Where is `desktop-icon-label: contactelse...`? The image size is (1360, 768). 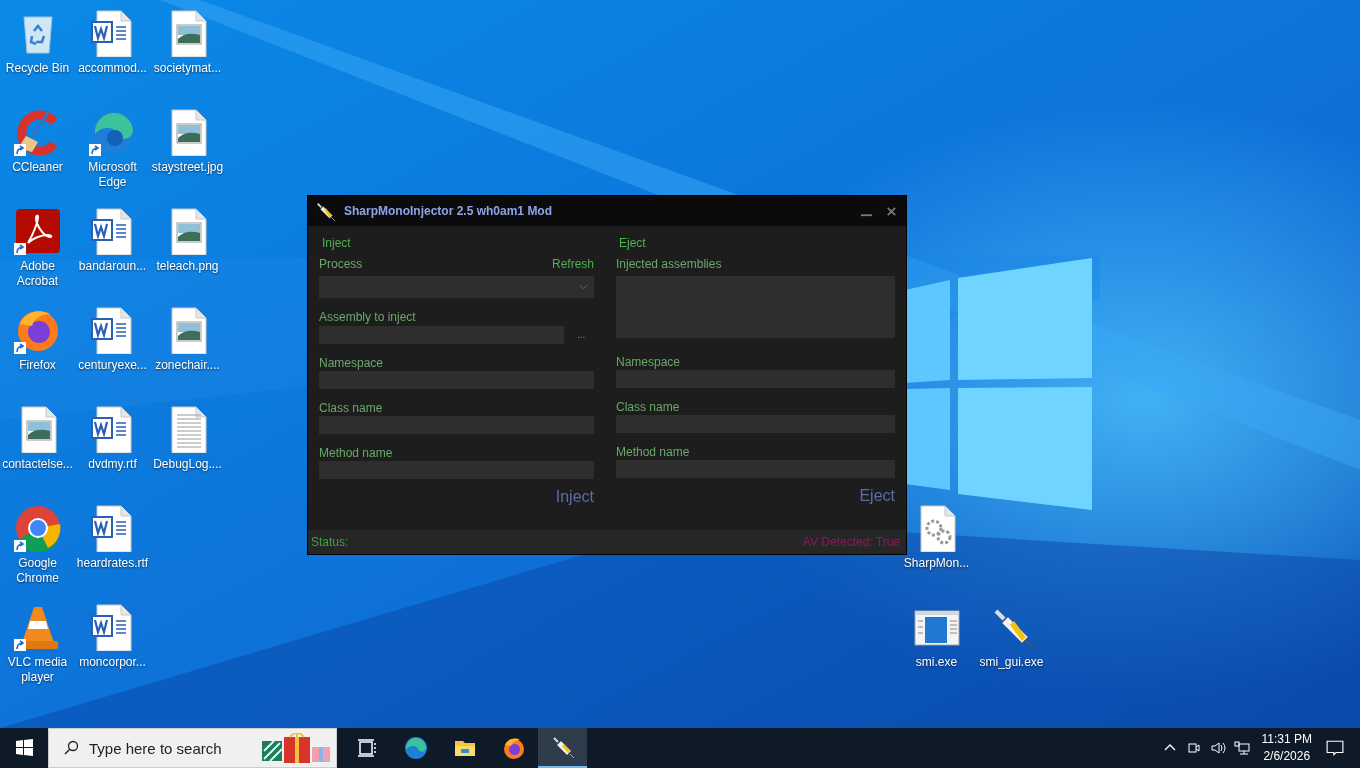
desktop-icon-label: contactelse... is located at coordinates (37, 464).